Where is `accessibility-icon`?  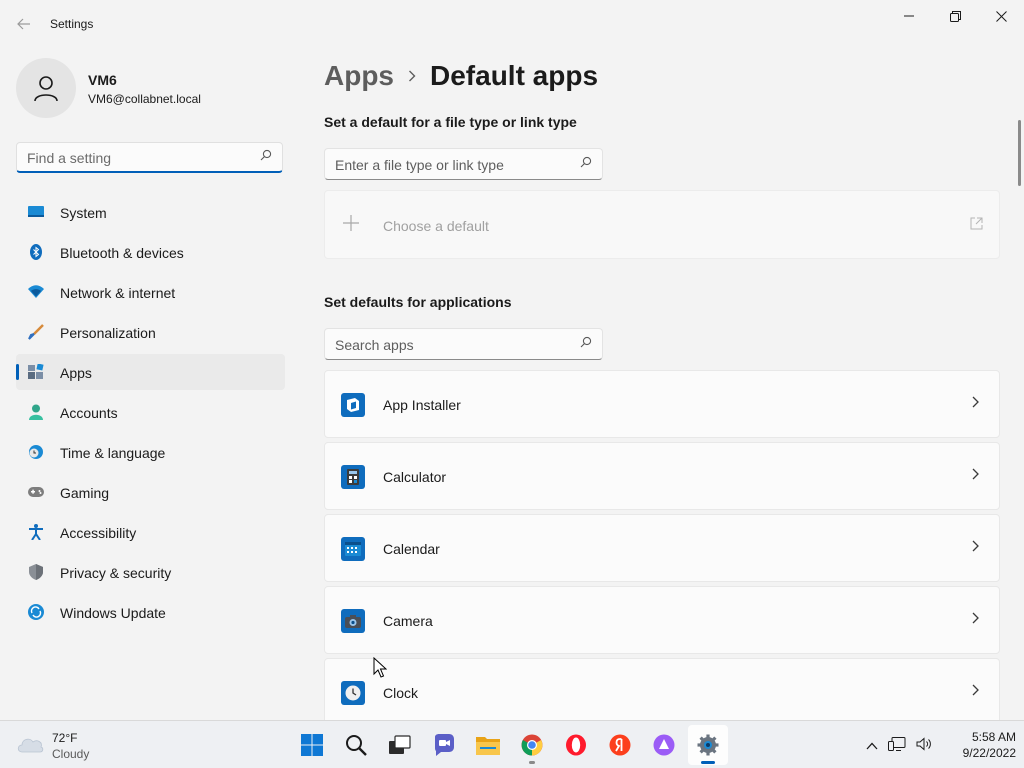 accessibility-icon is located at coordinates (36, 532).